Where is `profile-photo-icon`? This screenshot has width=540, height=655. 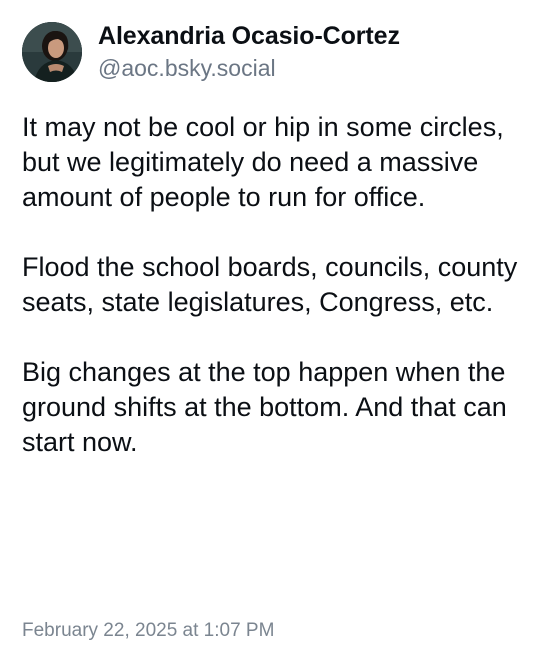
profile-photo-icon is located at coordinates (52, 52).